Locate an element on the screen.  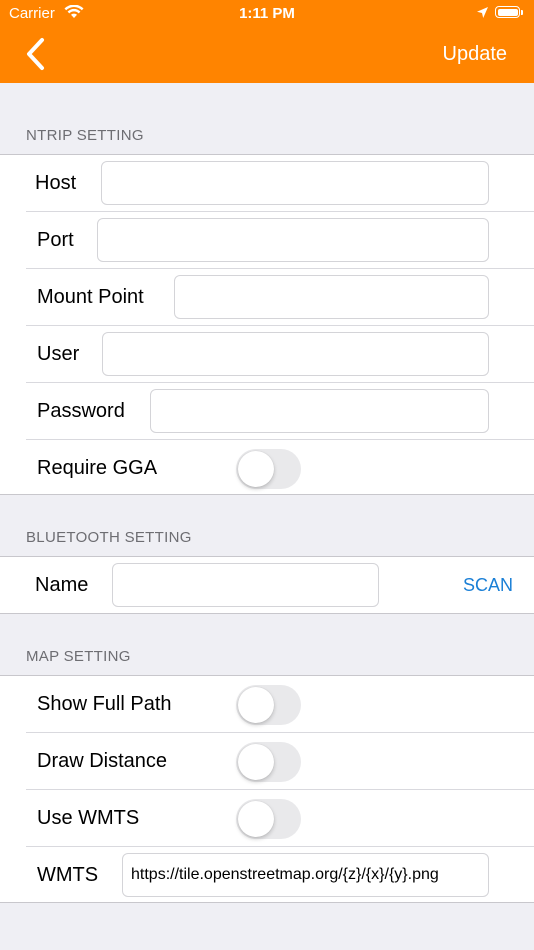
require-gga-label: Require GGA is located at coordinates (97, 468).